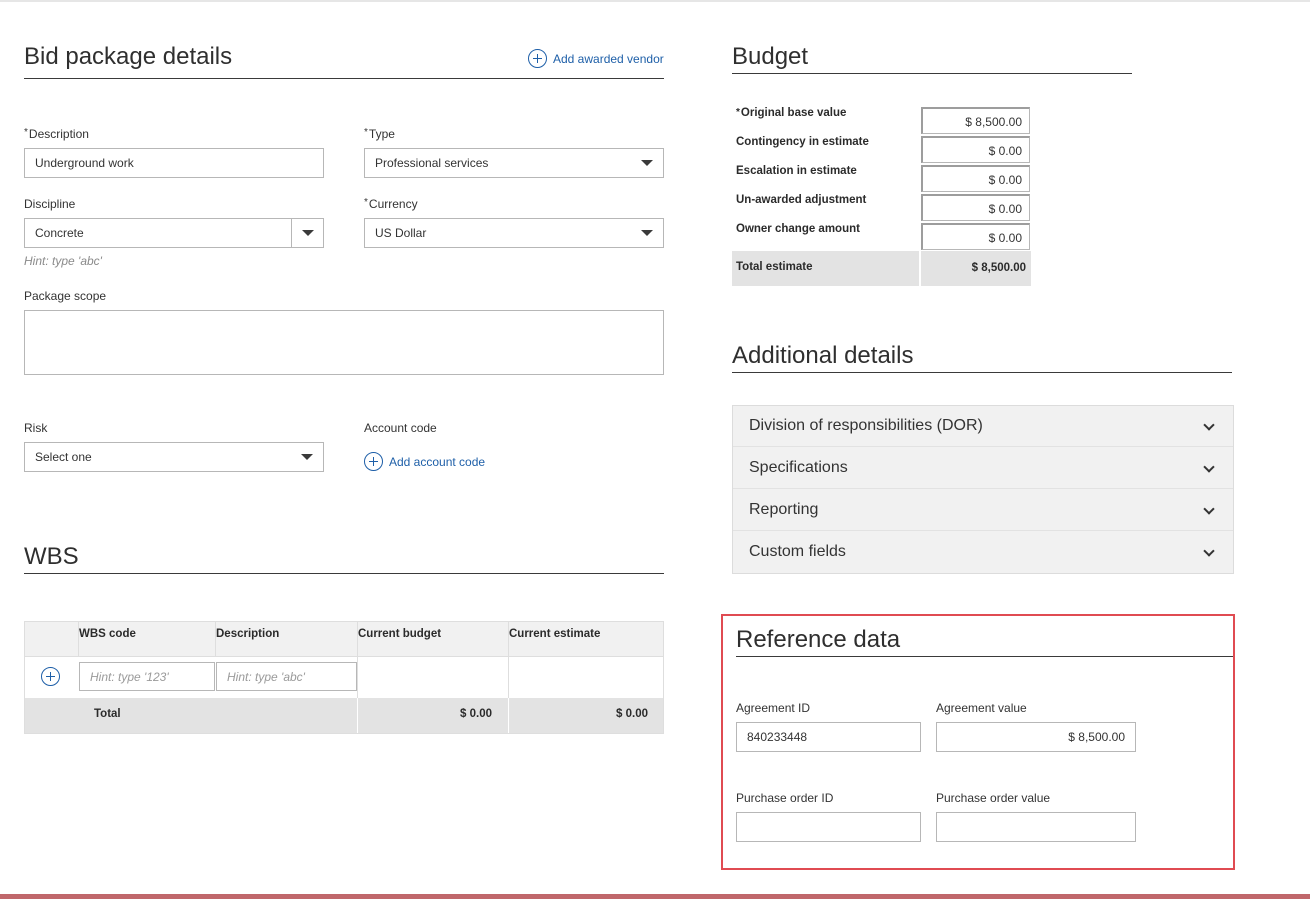 The width and height of the screenshot is (1310, 899). What do you see at coordinates (286, 676) in the screenshot?
I see `wbs-description-input: Hint: type 'abc'` at bounding box center [286, 676].